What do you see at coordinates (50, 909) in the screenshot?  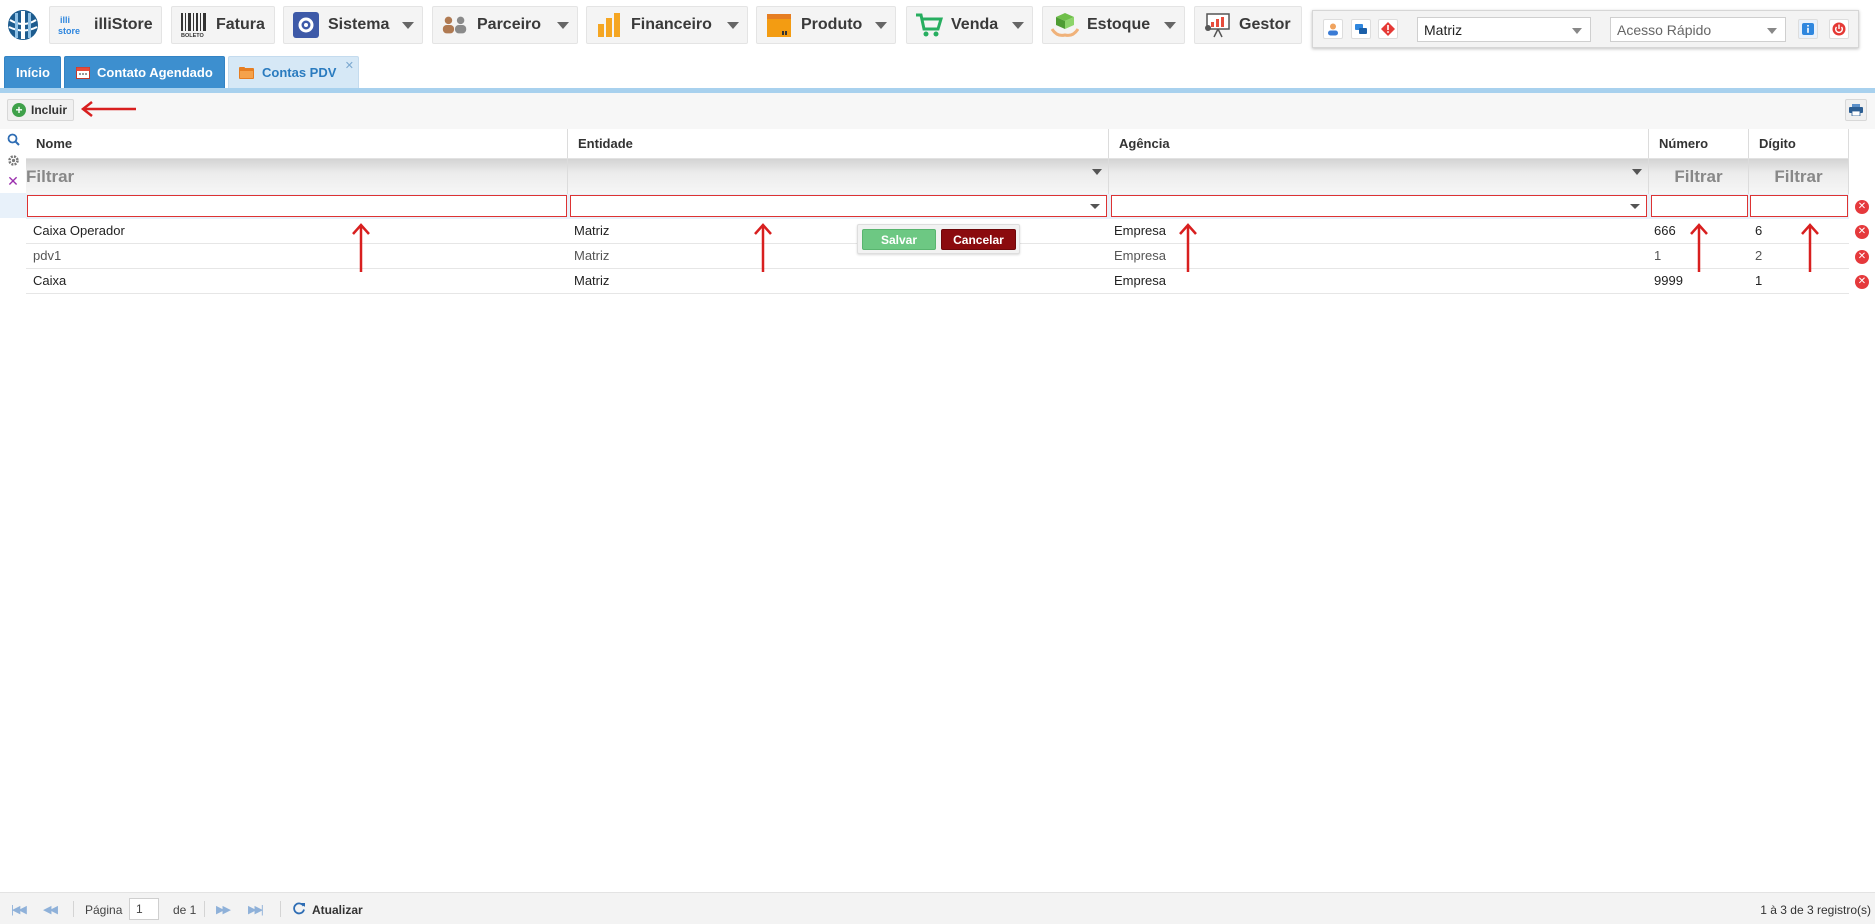 I see `prev-page-icon: ◀◀` at bounding box center [50, 909].